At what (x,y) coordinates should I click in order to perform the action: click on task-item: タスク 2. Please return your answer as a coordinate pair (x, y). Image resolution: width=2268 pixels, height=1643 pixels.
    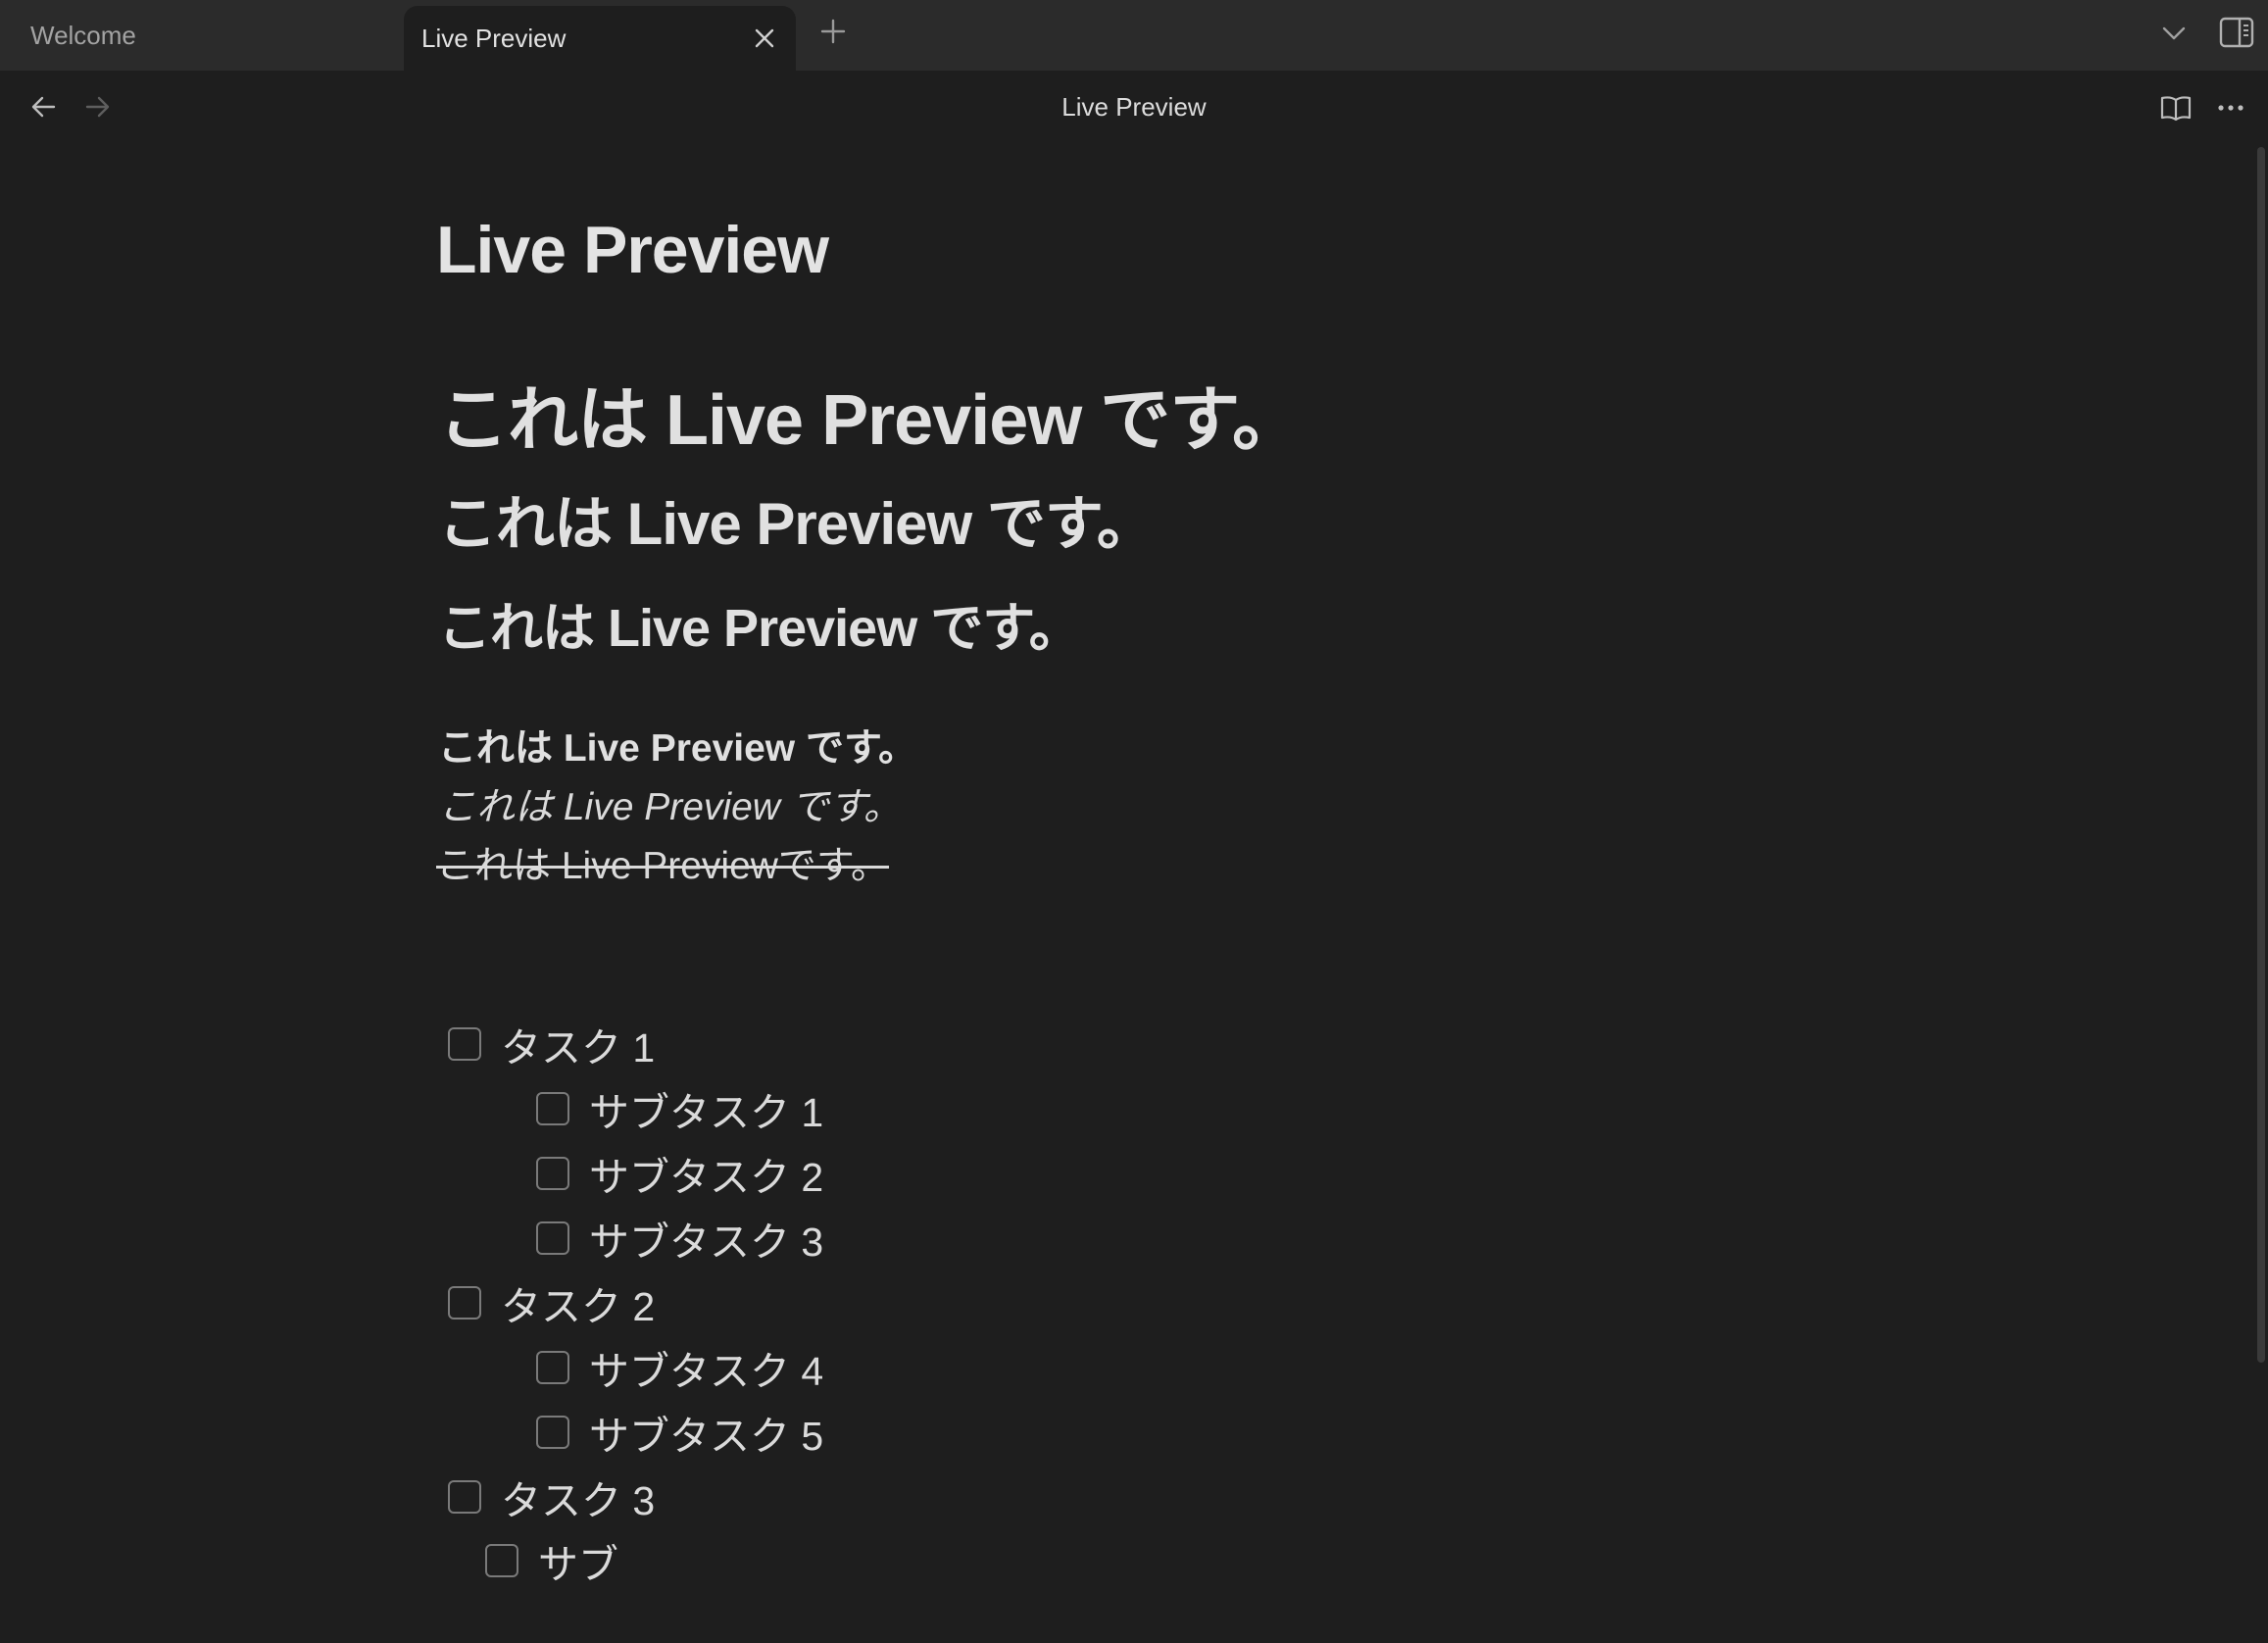
    Looking at the image, I should click on (551, 1302).